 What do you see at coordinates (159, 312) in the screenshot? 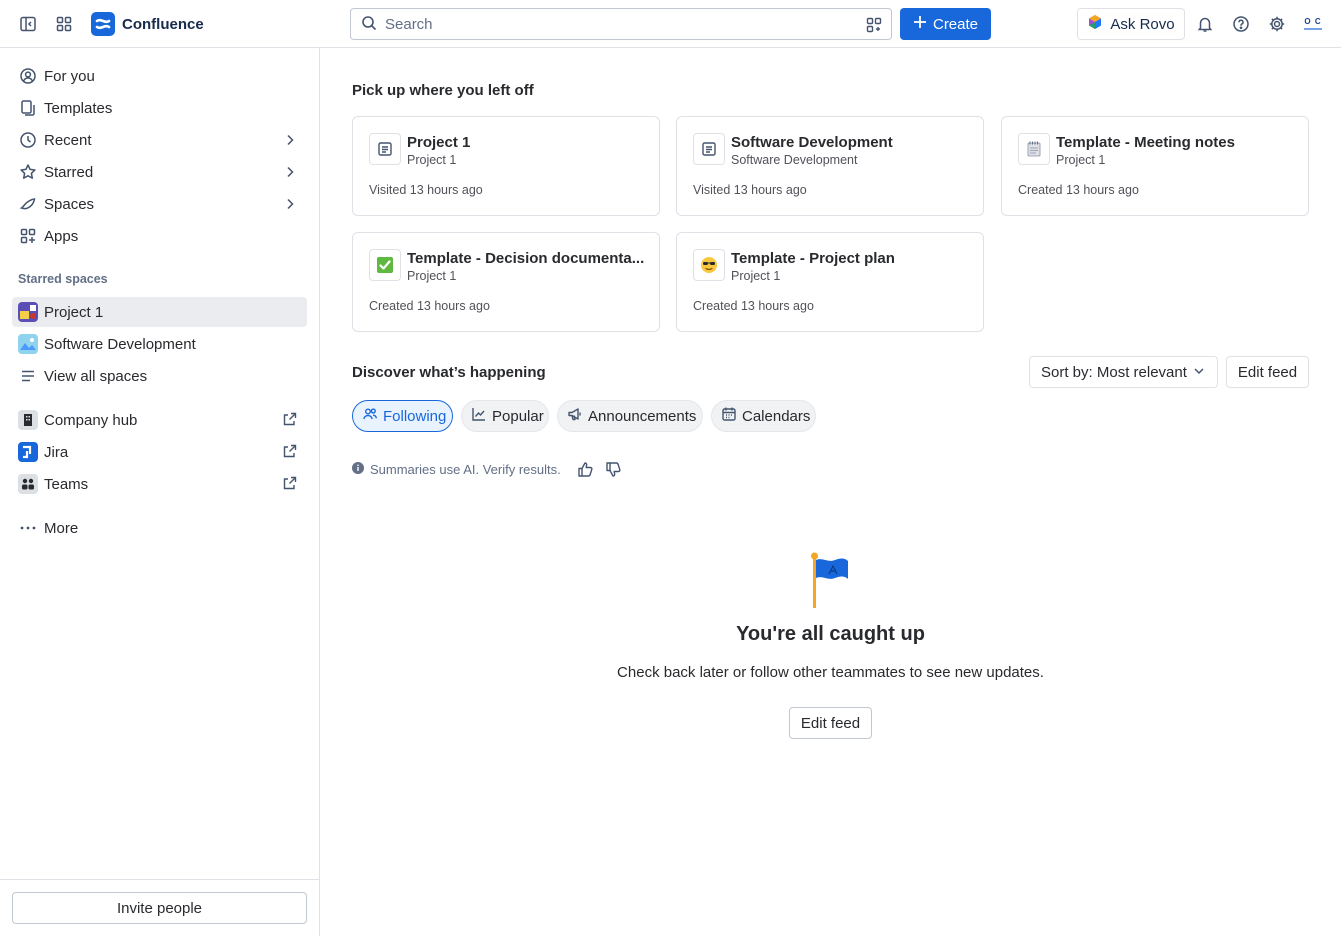
I see `sidebar-space-project-1: Project 1` at bounding box center [159, 312].